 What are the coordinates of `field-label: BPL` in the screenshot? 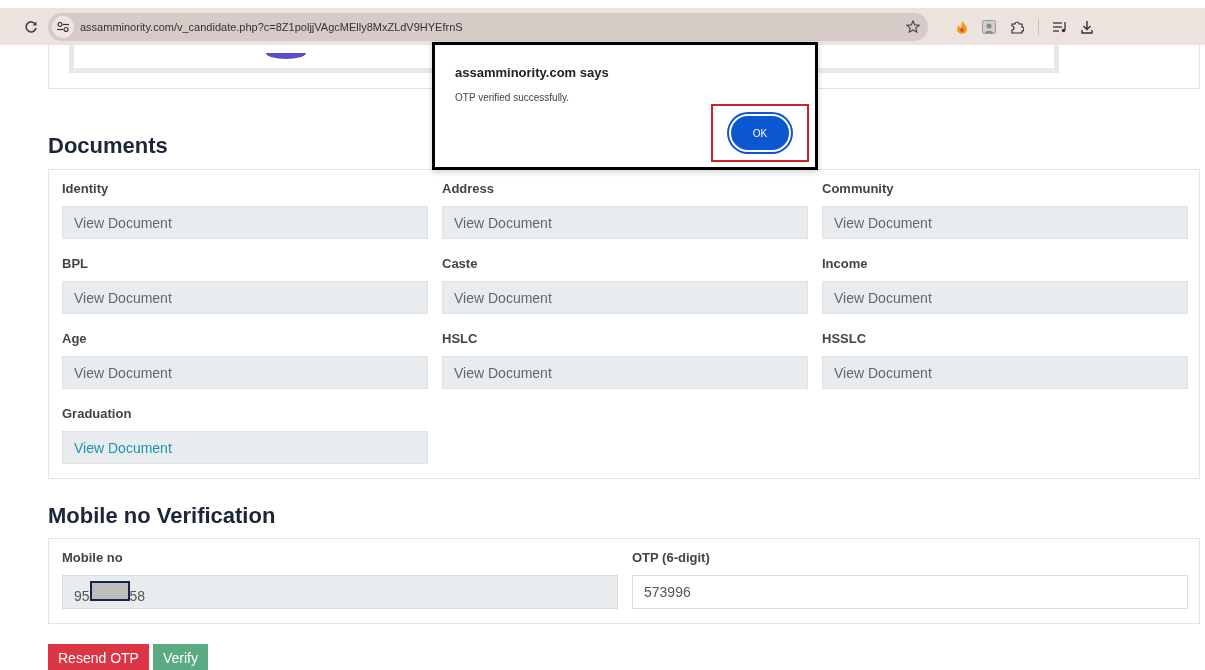 It's located at (75, 264).